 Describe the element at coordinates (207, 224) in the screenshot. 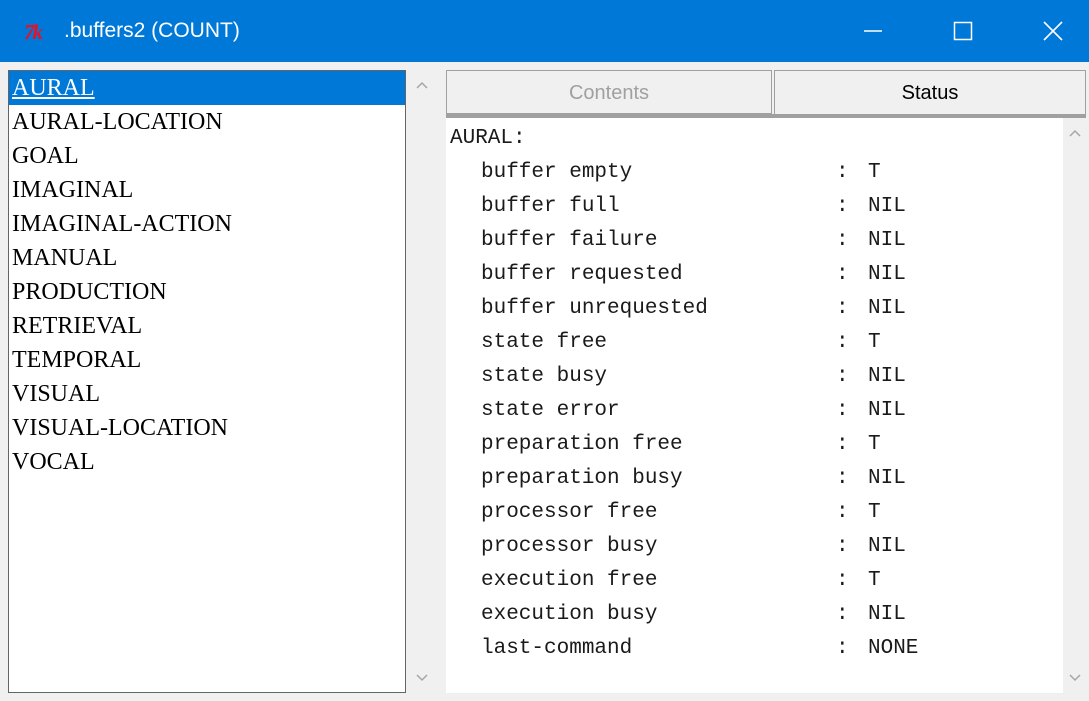

I see `list-item: IMAGINAL-ACTION` at that location.